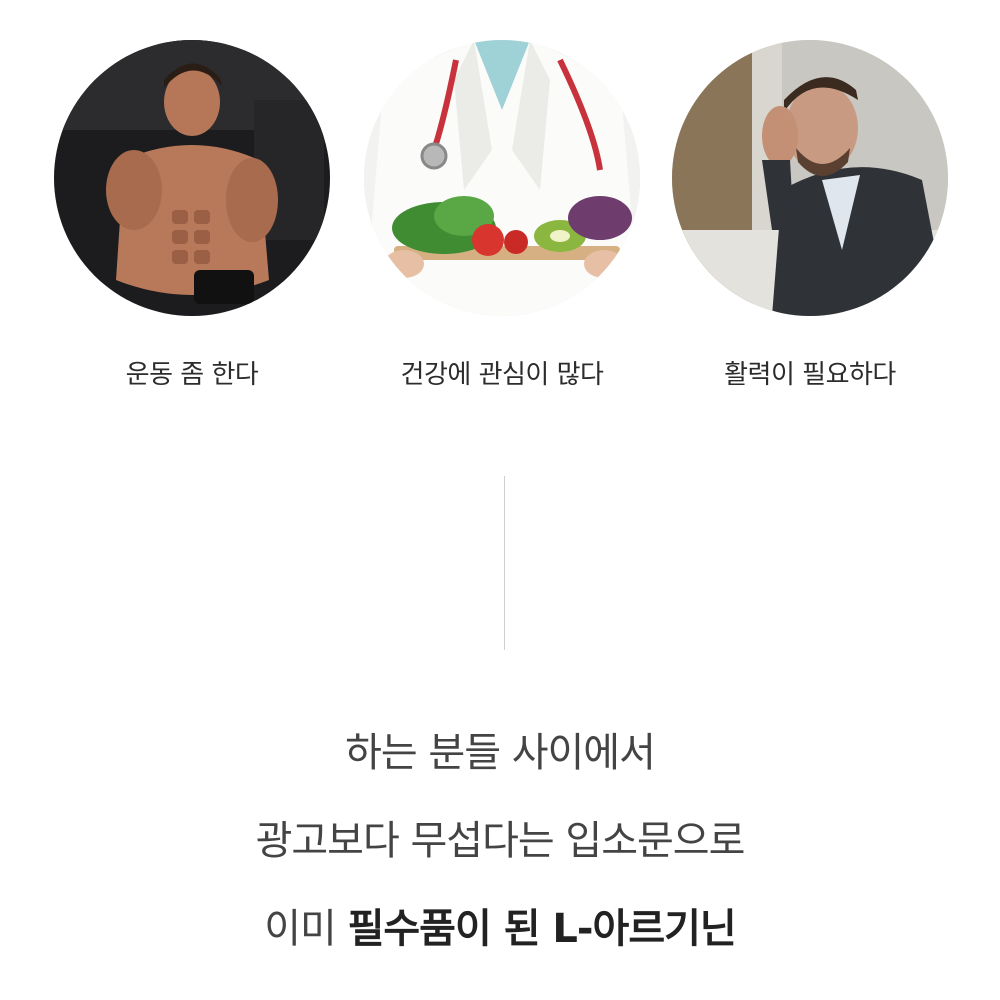  I want to click on doctor-with-vegetables-image, so click(502, 178).